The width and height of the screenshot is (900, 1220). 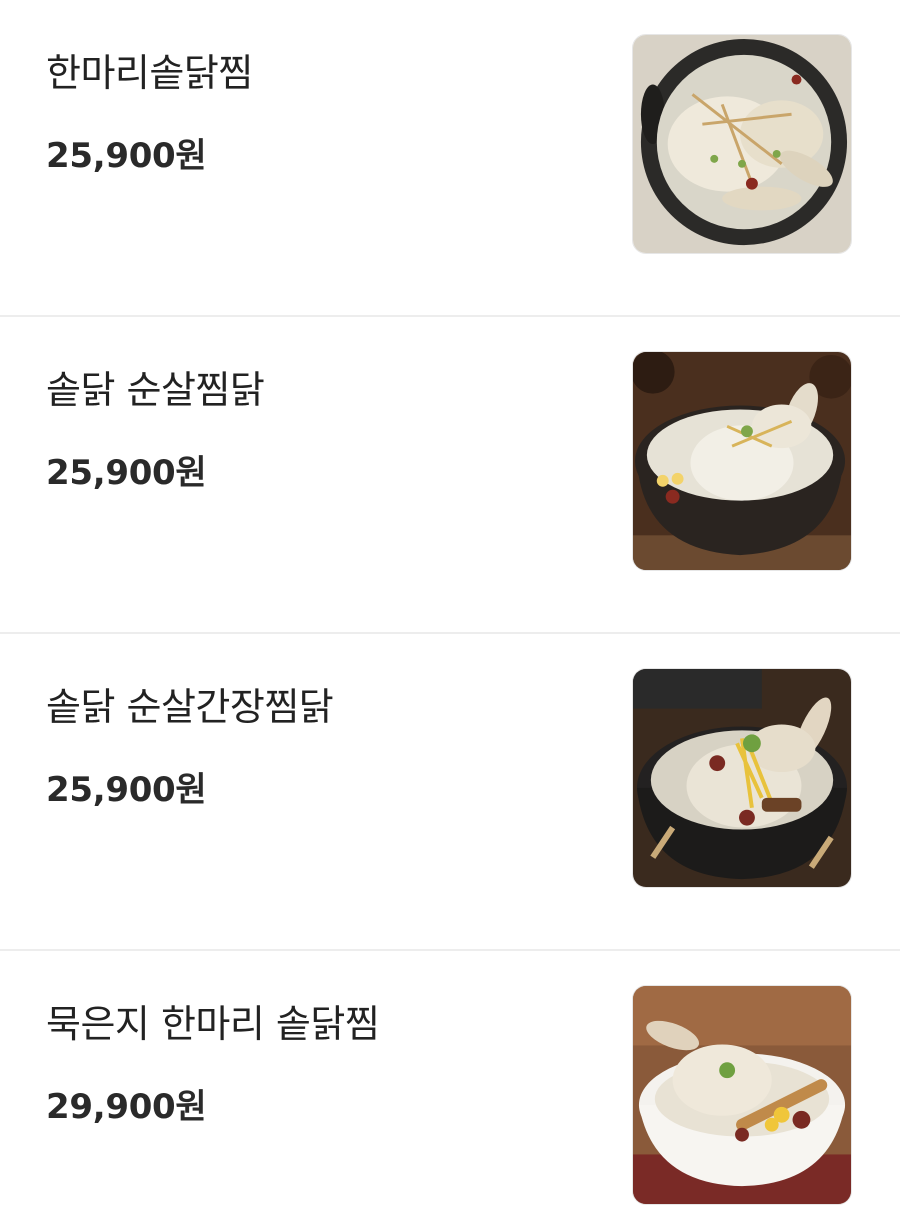 I want to click on menu-item-name: 솥닭 순살간장찜닭, so click(x=190, y=707).